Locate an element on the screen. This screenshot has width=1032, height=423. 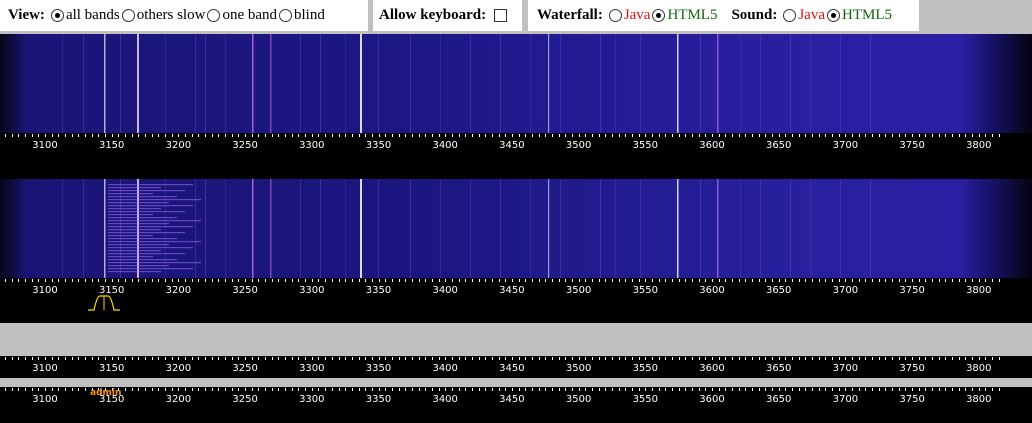
view-blind-radio: blind is located at coordinates (302, 15).